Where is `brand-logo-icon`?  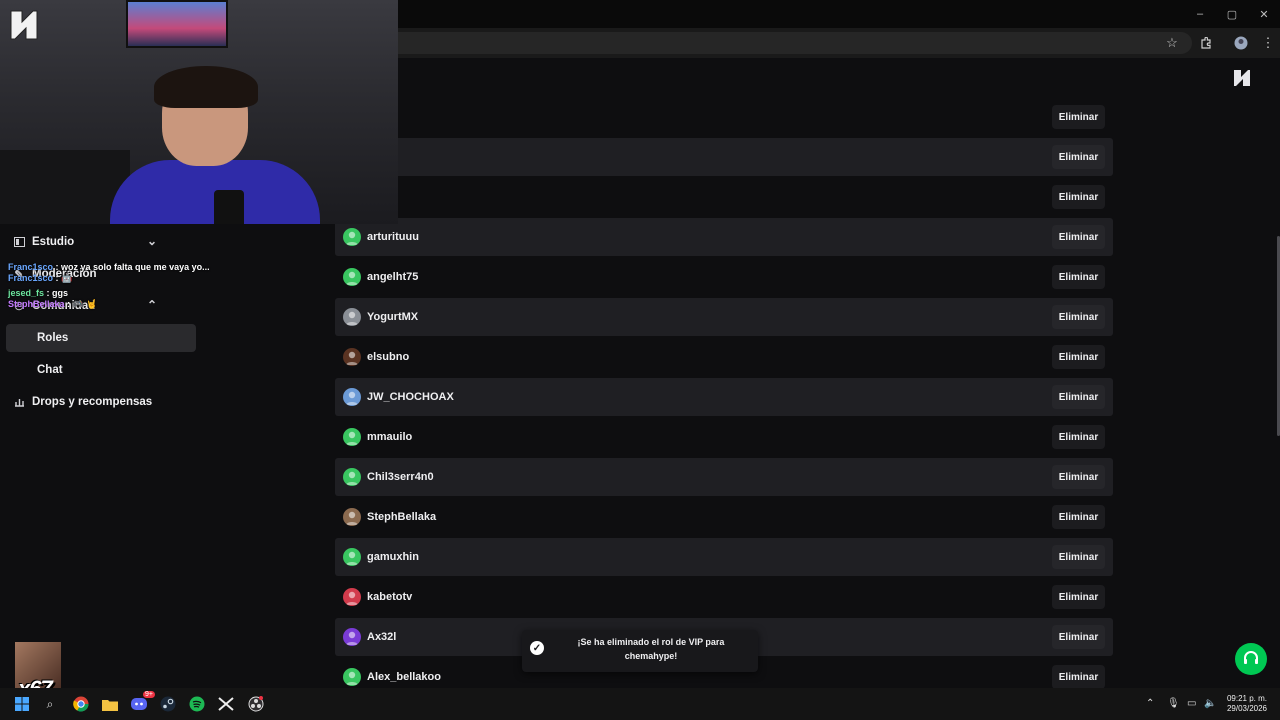
brand-logo-icon is located at coordinates (1242, 78).